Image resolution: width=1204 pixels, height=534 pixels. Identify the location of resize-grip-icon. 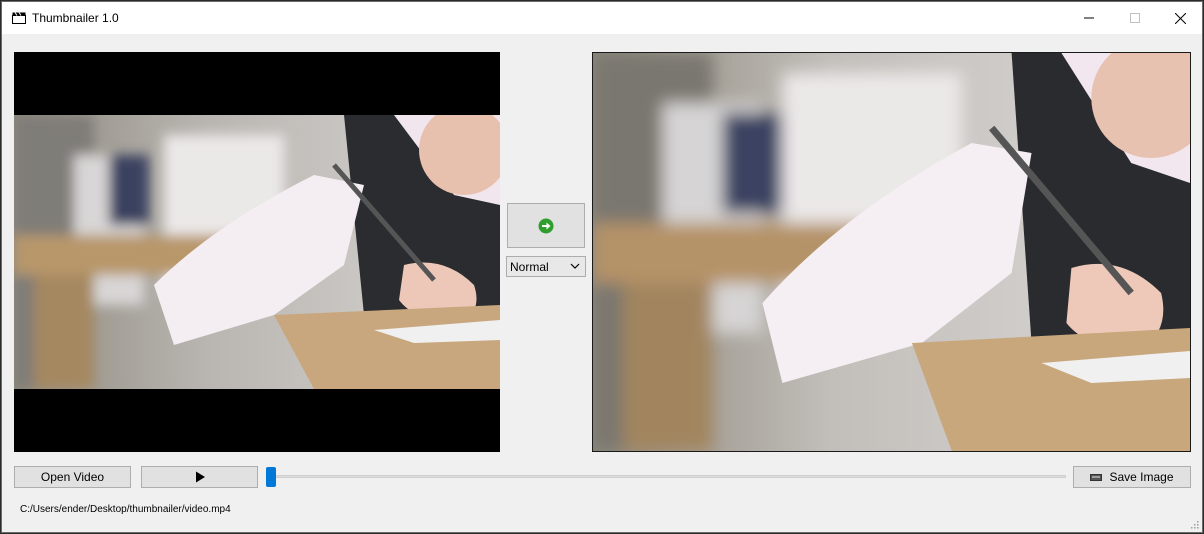
(1194, 524).